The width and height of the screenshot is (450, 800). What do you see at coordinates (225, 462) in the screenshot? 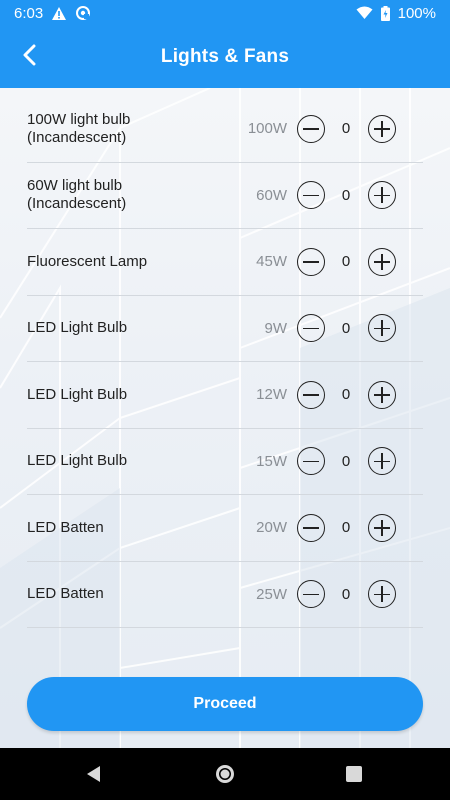
I see `list-item: LED Light Bulb 15W 0` at bounding box center [225, 462].